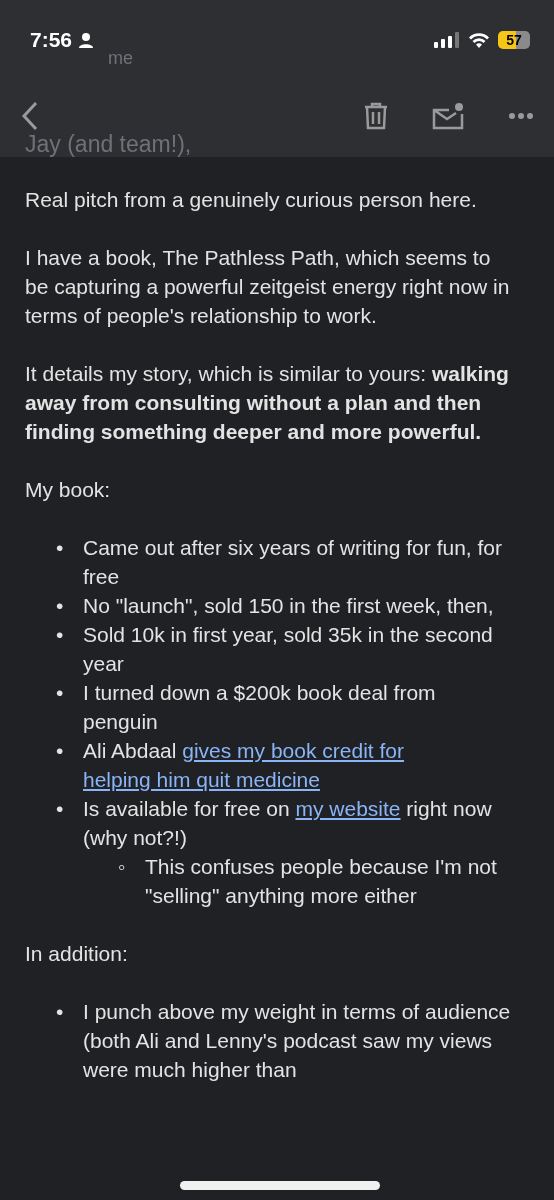  What do you see at coordinates (479, 40) in the screenshot?
I see `wifi-icon` at bounding box center [479, 40].